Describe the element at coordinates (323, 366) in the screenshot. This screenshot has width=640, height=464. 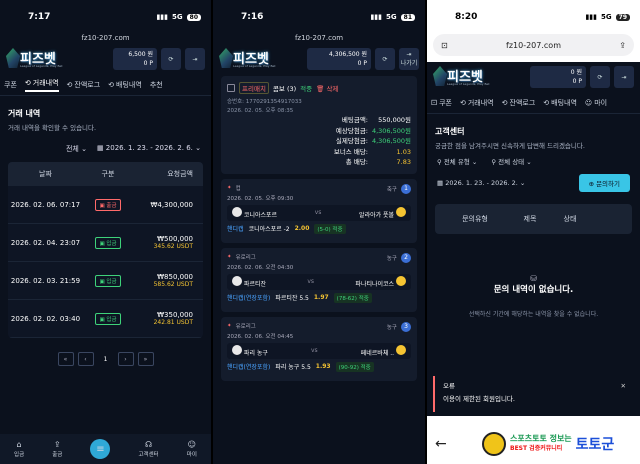
I see `odds: 1.93` at that location.